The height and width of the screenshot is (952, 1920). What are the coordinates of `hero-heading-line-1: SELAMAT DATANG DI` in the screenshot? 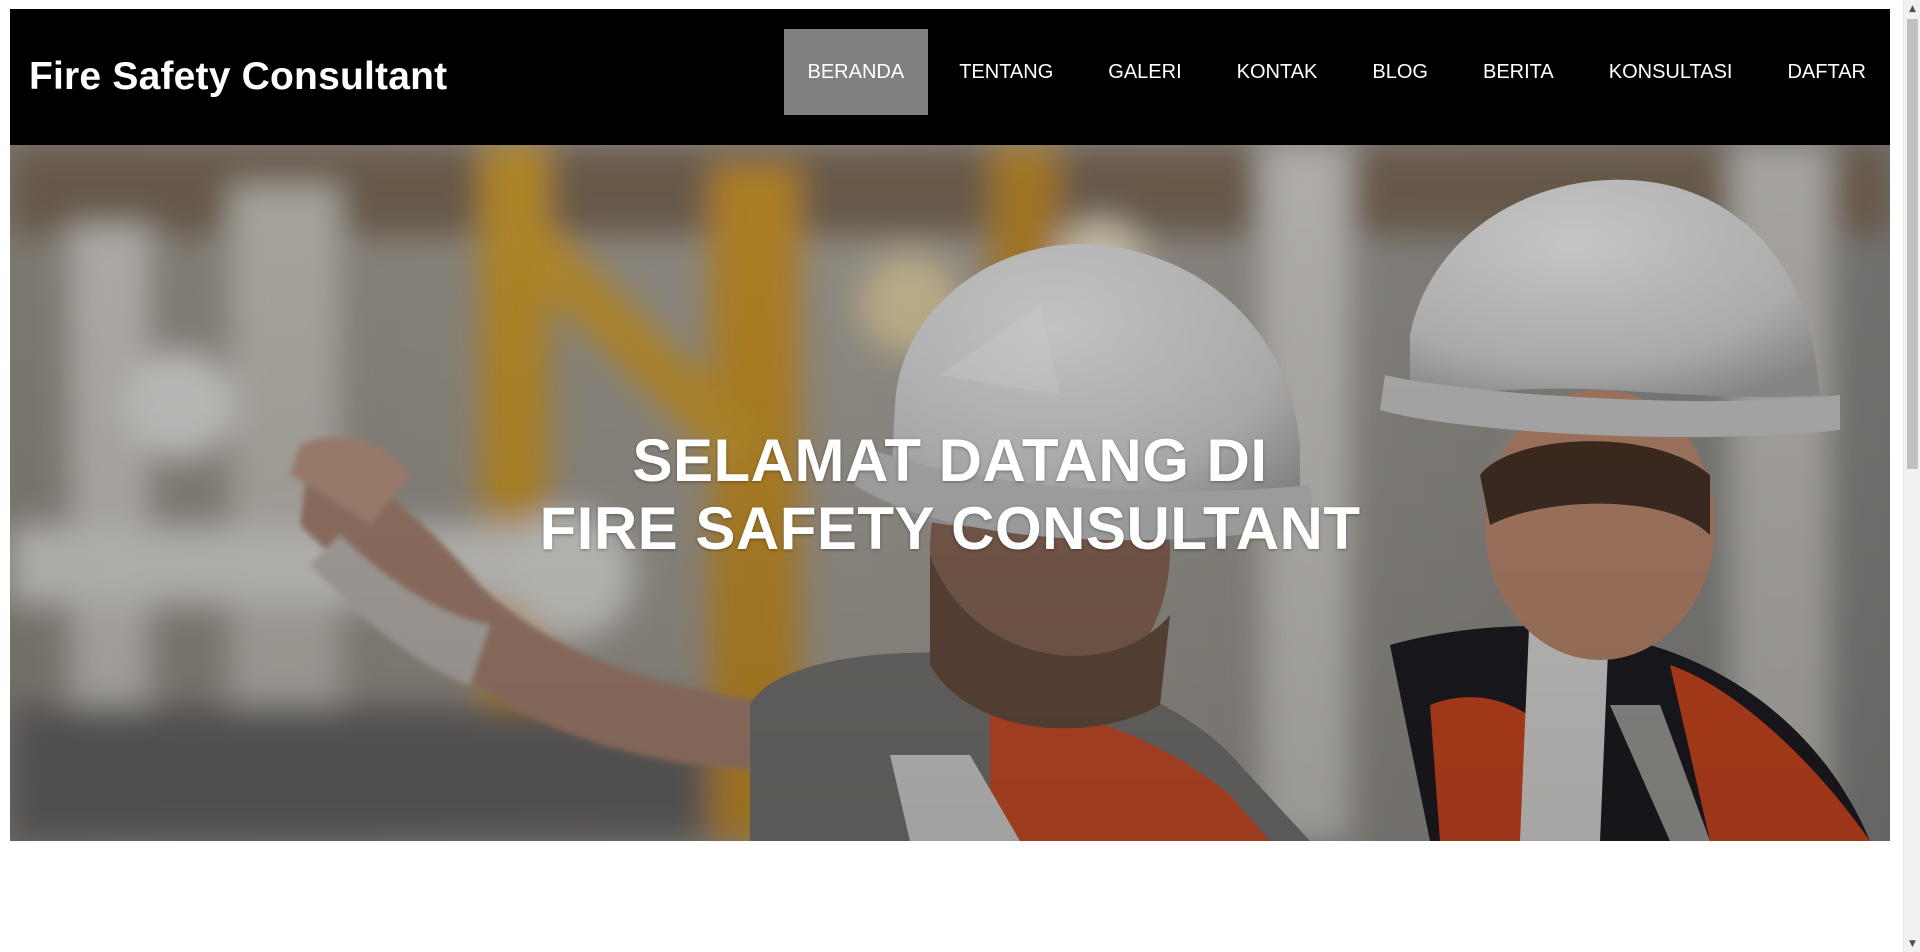 It's located at (950, 460).